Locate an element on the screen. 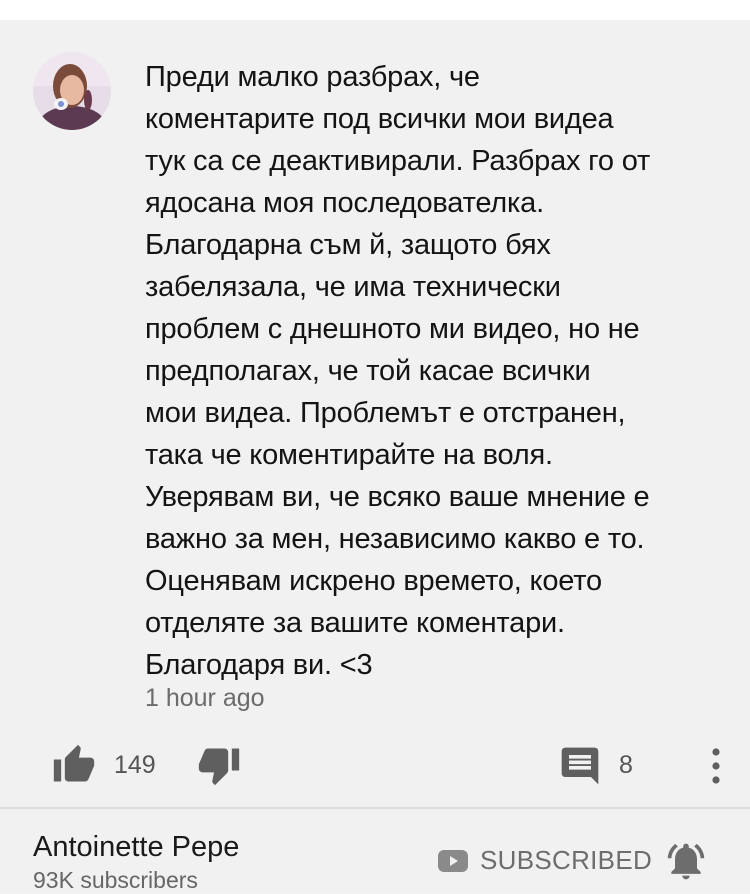 This screenshot has width=750, height=894. comment-icon is located at coordinates (580, 766).